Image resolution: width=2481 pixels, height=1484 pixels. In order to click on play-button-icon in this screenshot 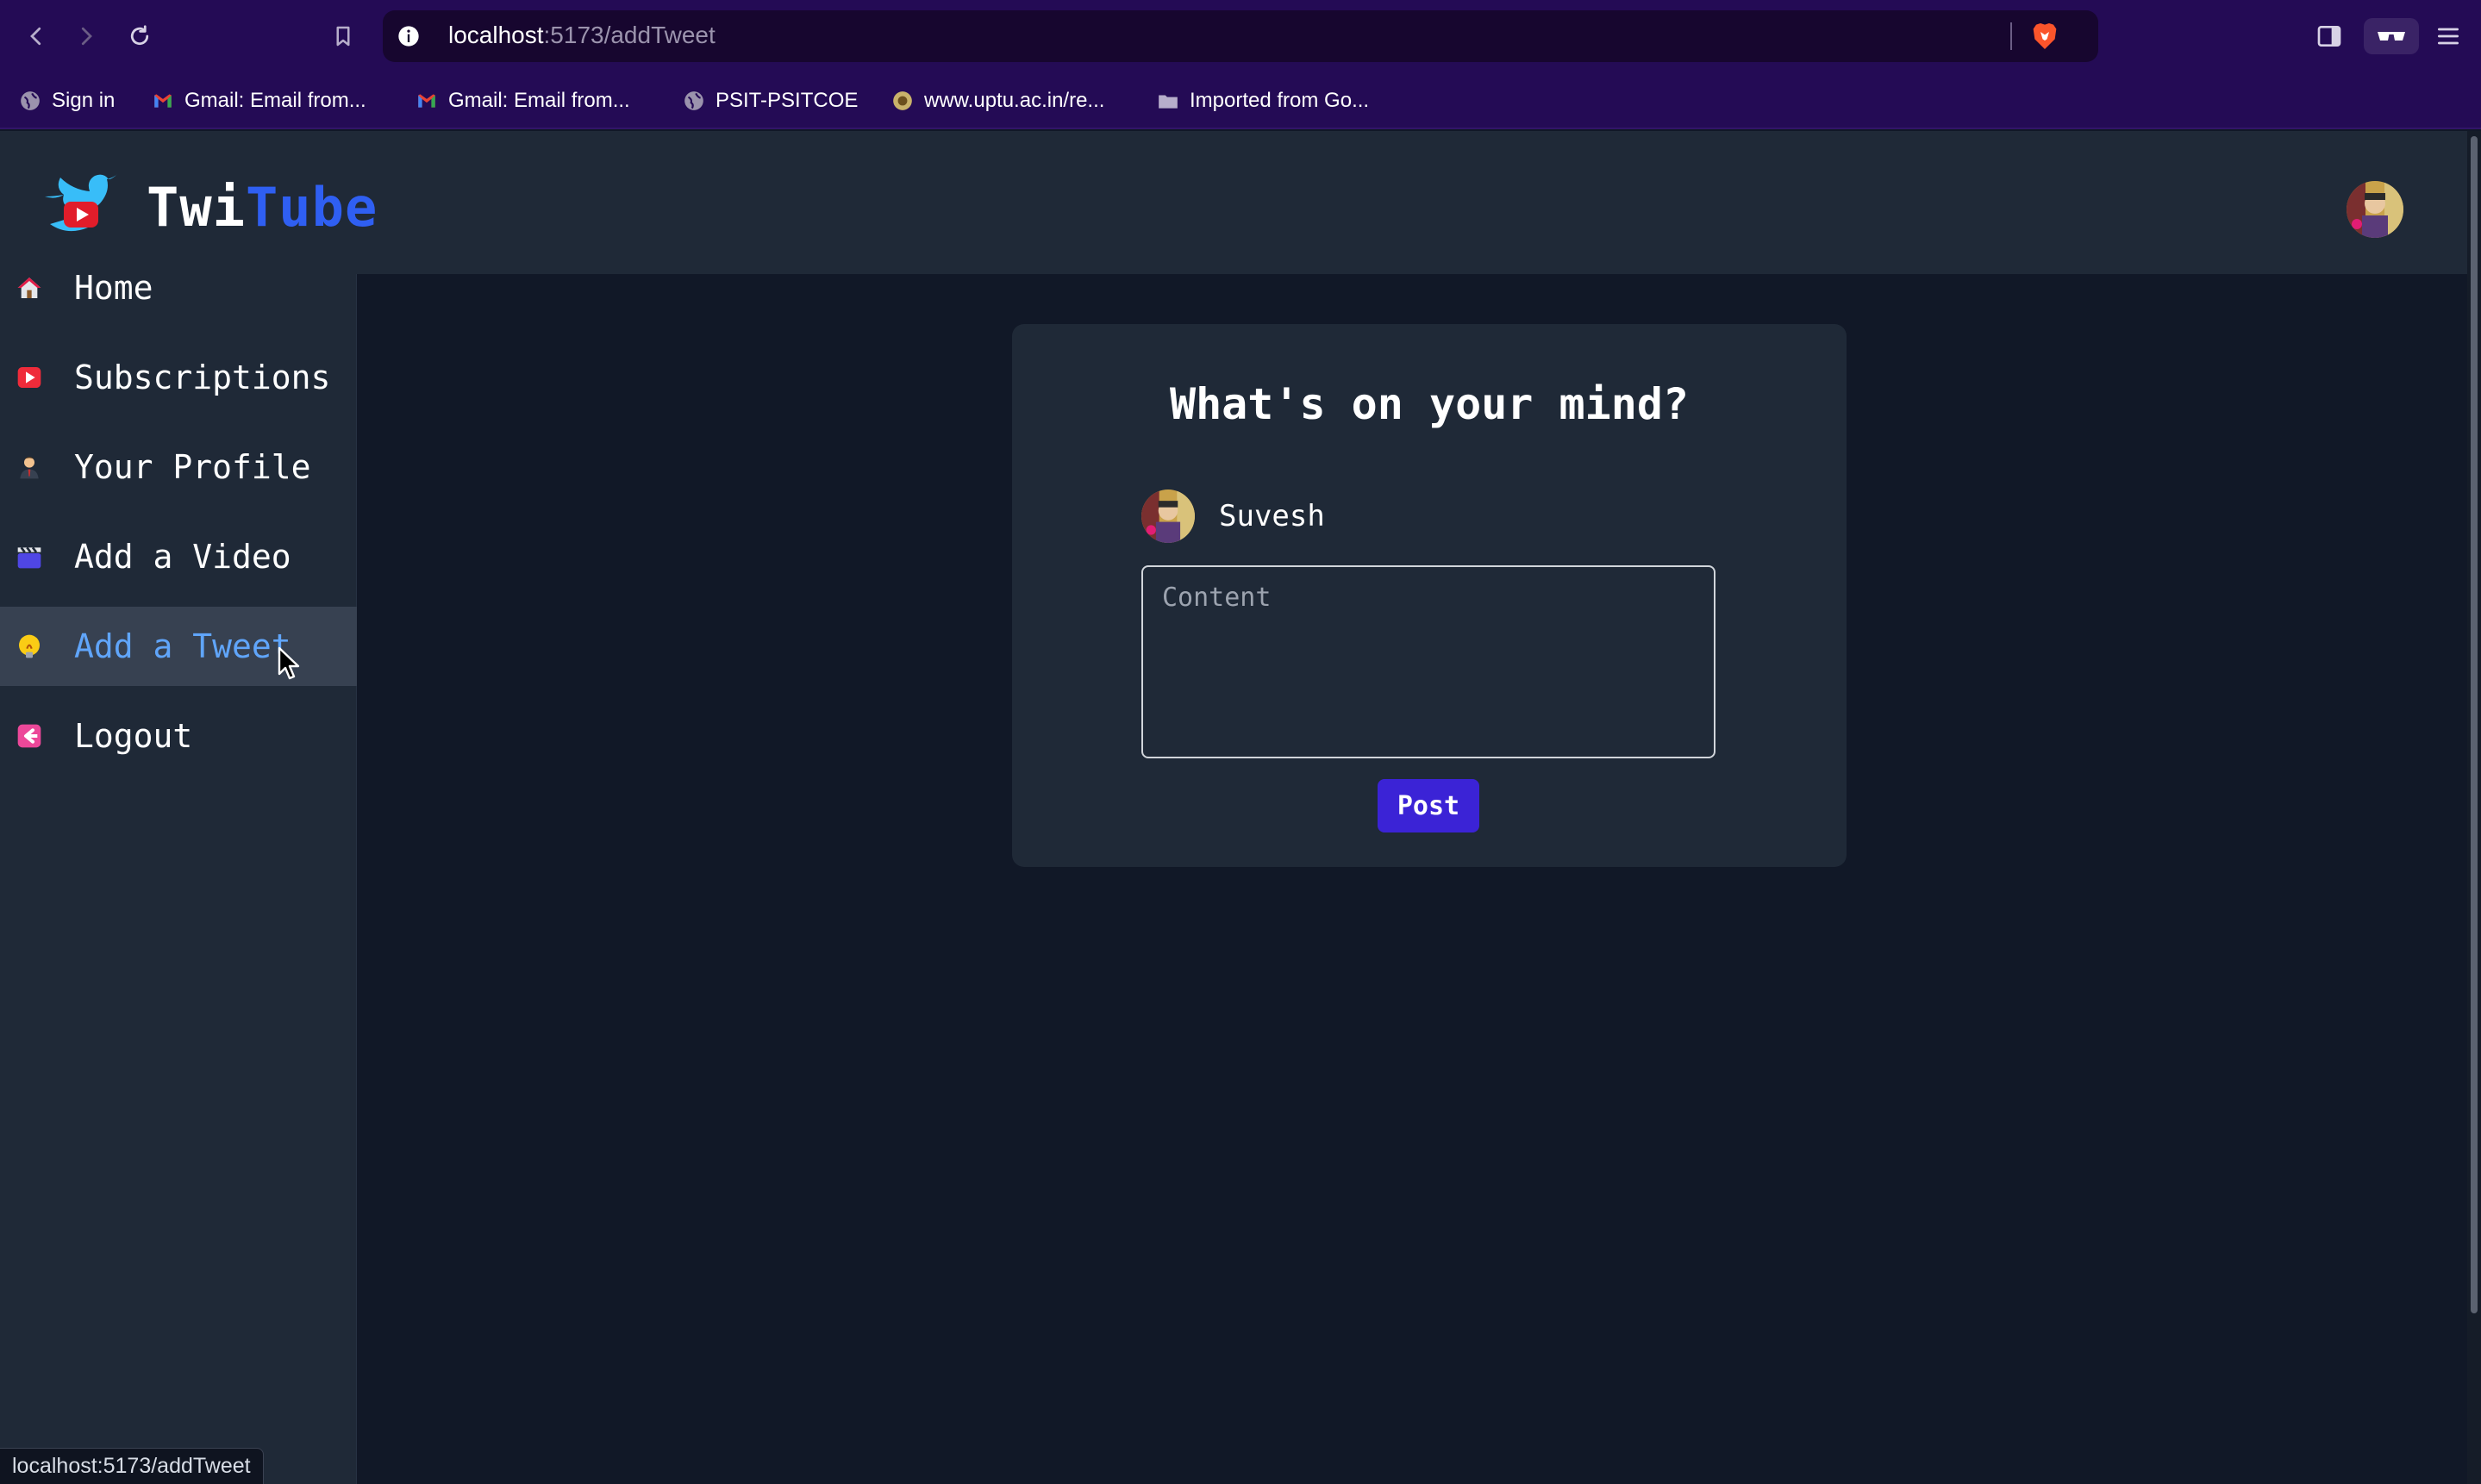, I will do `click(29, 378)`.